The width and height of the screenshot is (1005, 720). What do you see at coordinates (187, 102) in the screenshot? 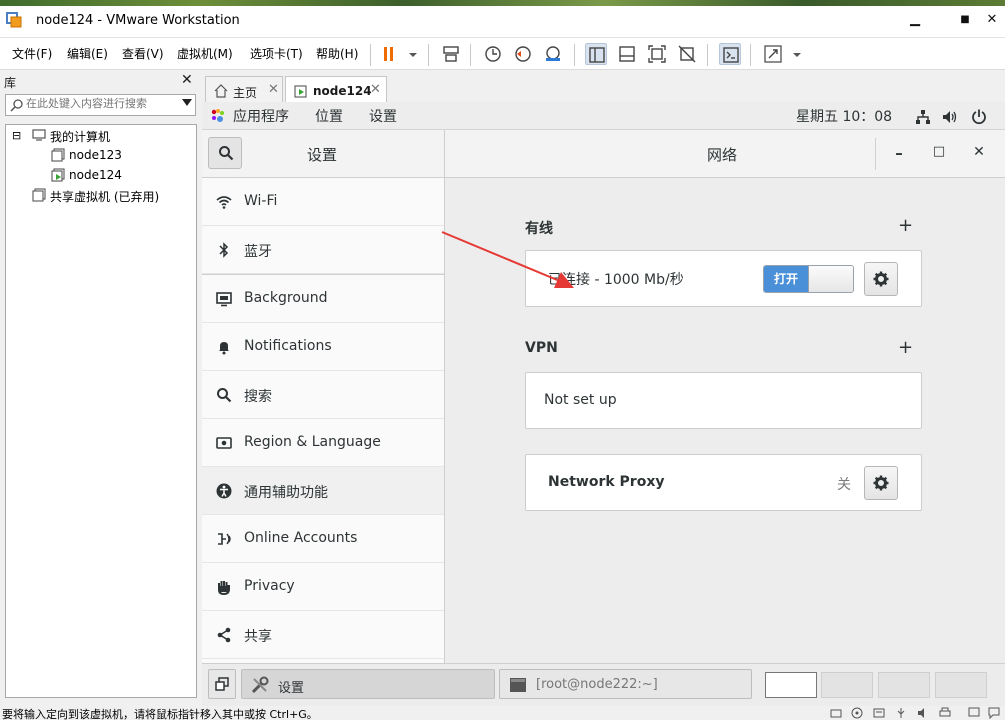
I see `search-dropdown-icon` at bounding box center [187, 102].